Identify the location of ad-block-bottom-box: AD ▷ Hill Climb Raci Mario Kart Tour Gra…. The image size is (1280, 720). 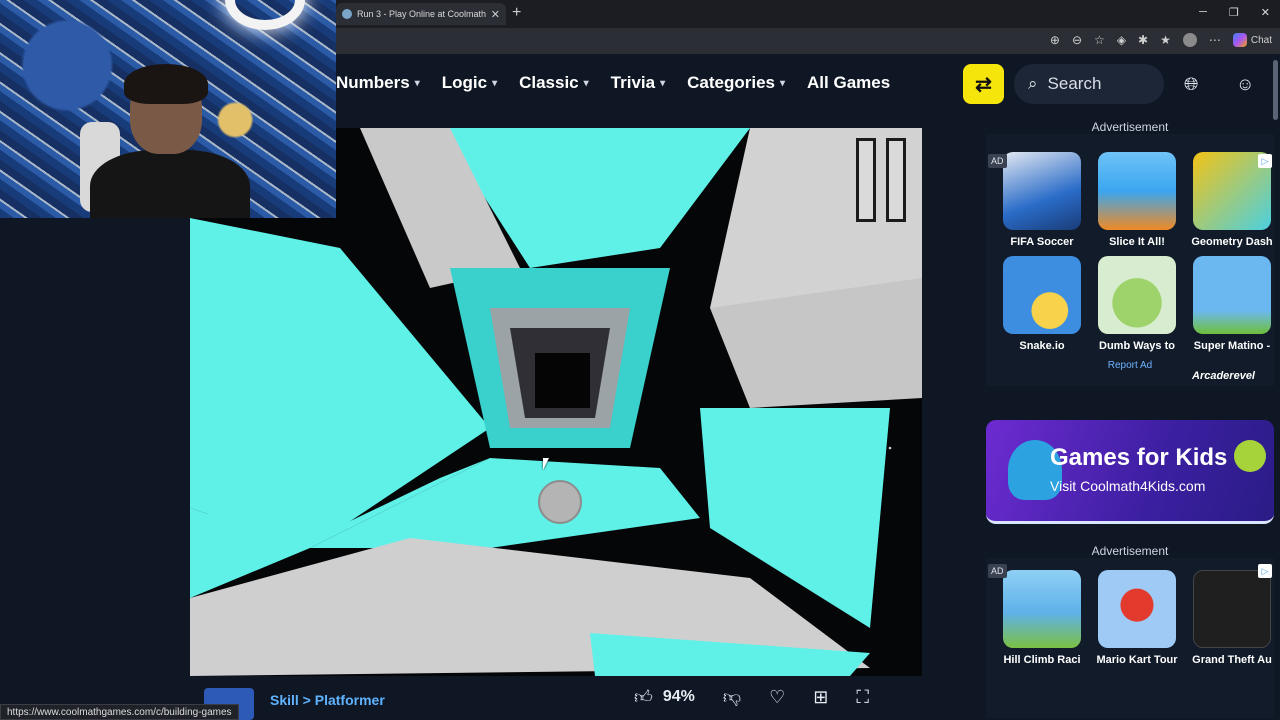
(1130, 638).